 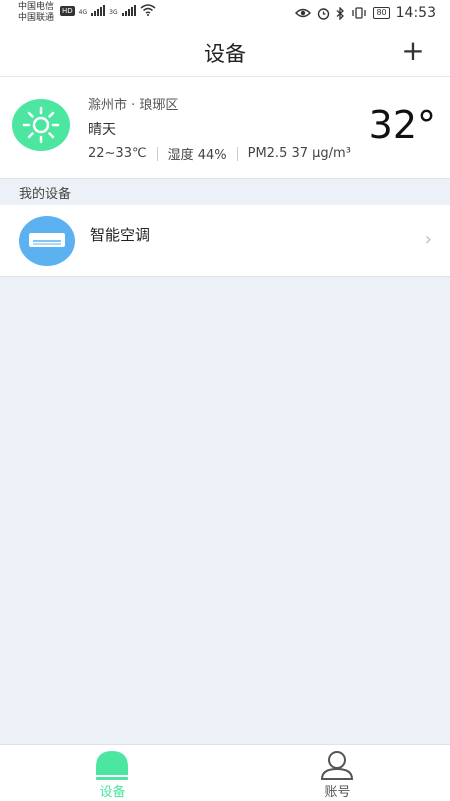 I want to click on page-title: 设备, so click(x=225, y=54).